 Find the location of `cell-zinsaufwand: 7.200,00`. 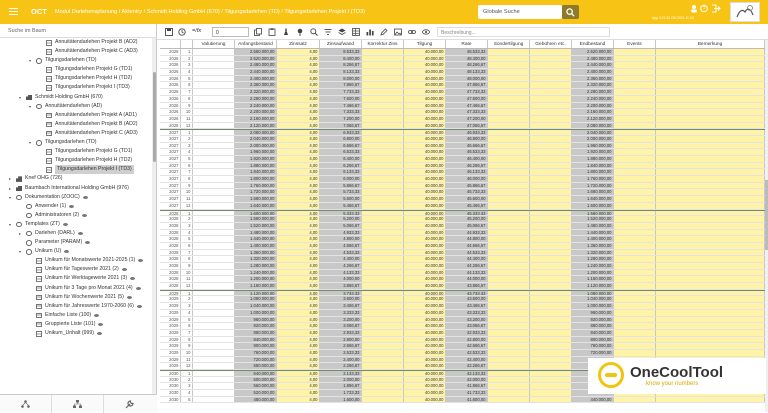

cell-zinsaufwand: 7.200,00 is located at coordinates (341, 118).